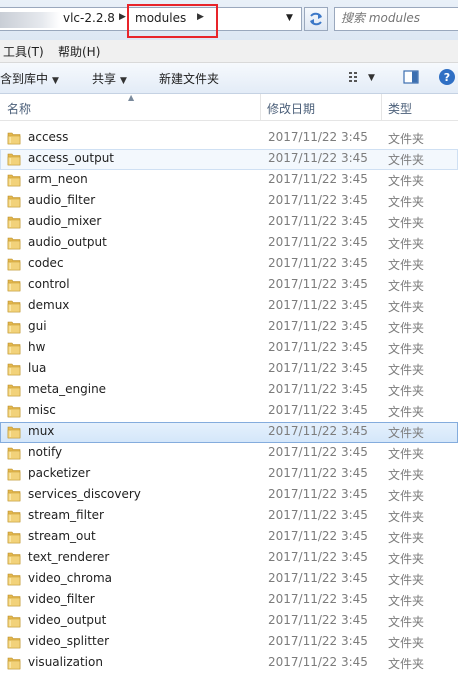 The image size is (458, 677). I want to click on file-row: demux 2017/11/22 3:45 文件夹, so click(229, 306).